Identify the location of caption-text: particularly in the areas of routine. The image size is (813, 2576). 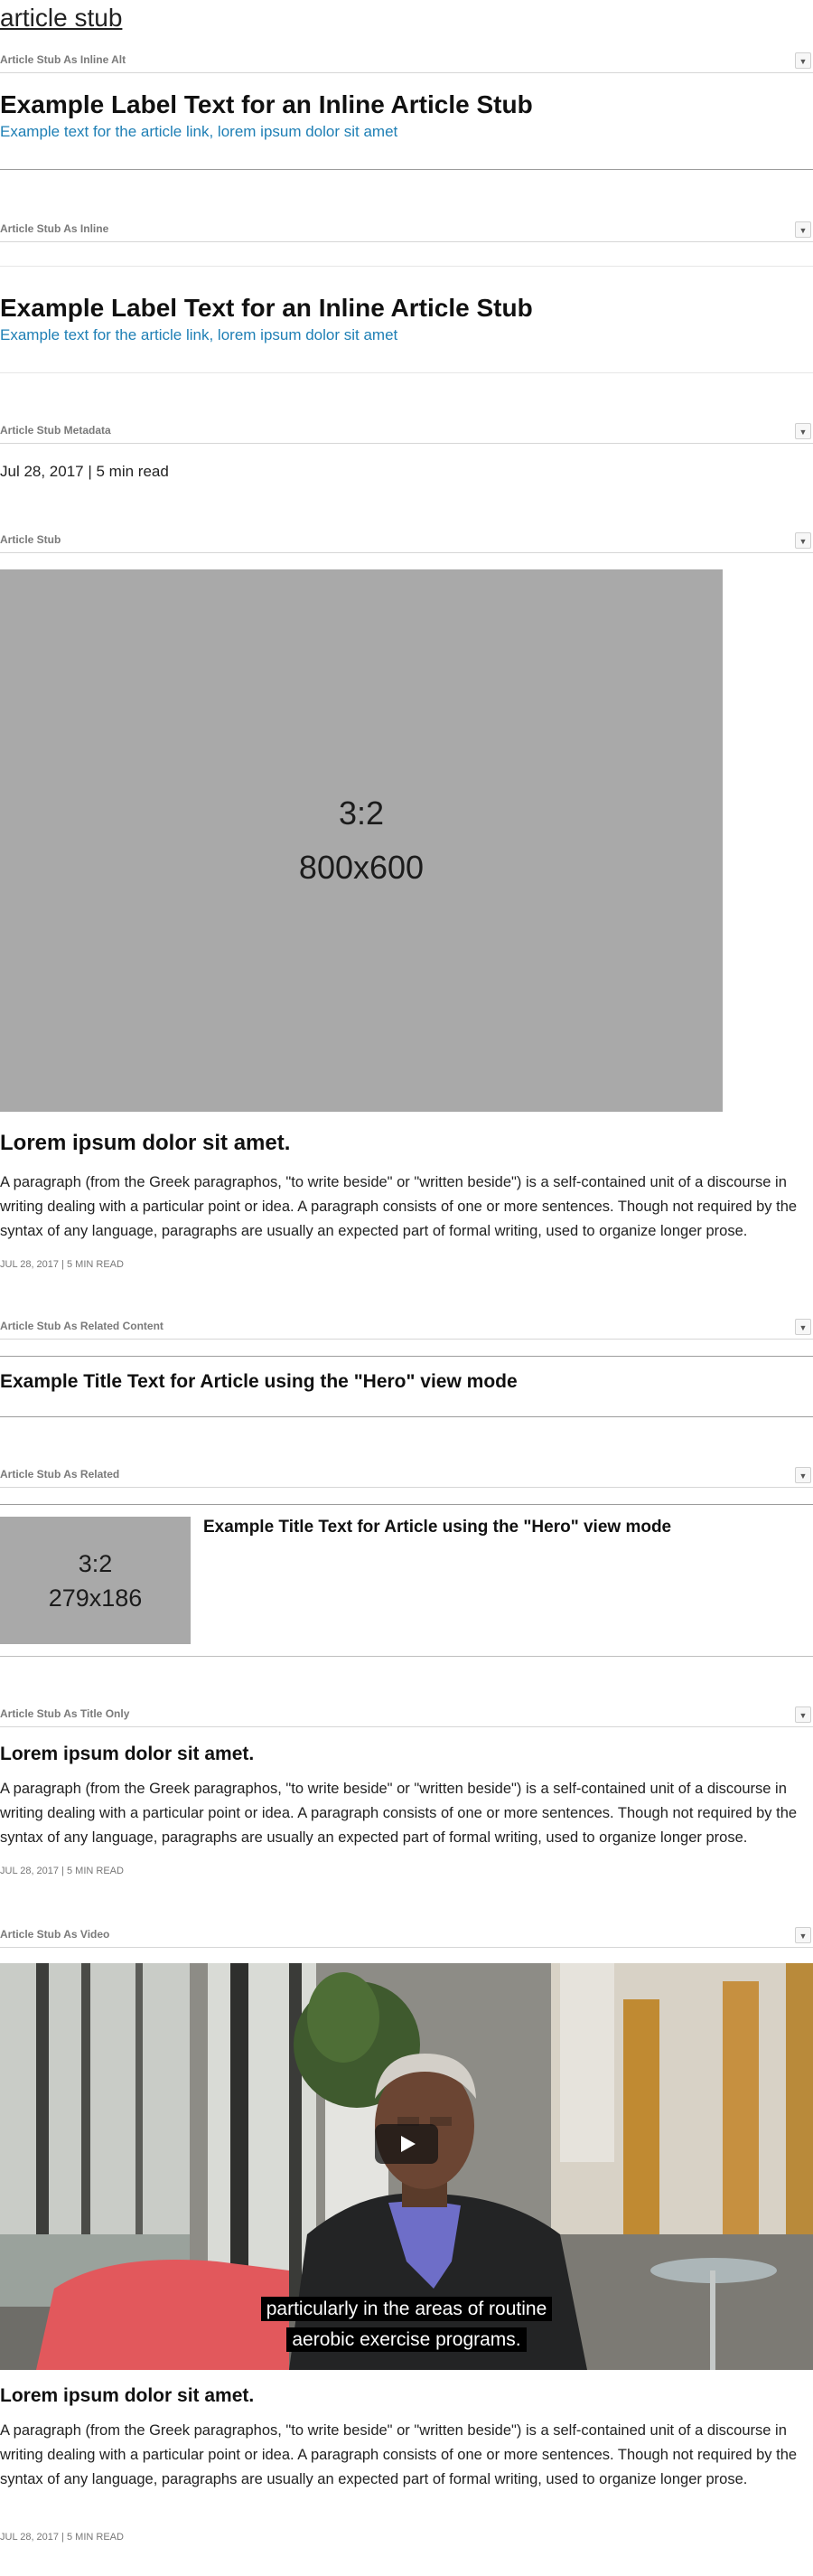
(407, 2309).